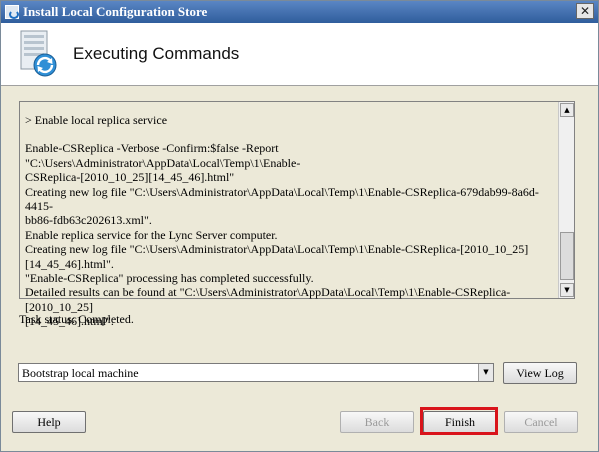  I want to click on window-title: Install Local Configuration Store, so click(115, 11).